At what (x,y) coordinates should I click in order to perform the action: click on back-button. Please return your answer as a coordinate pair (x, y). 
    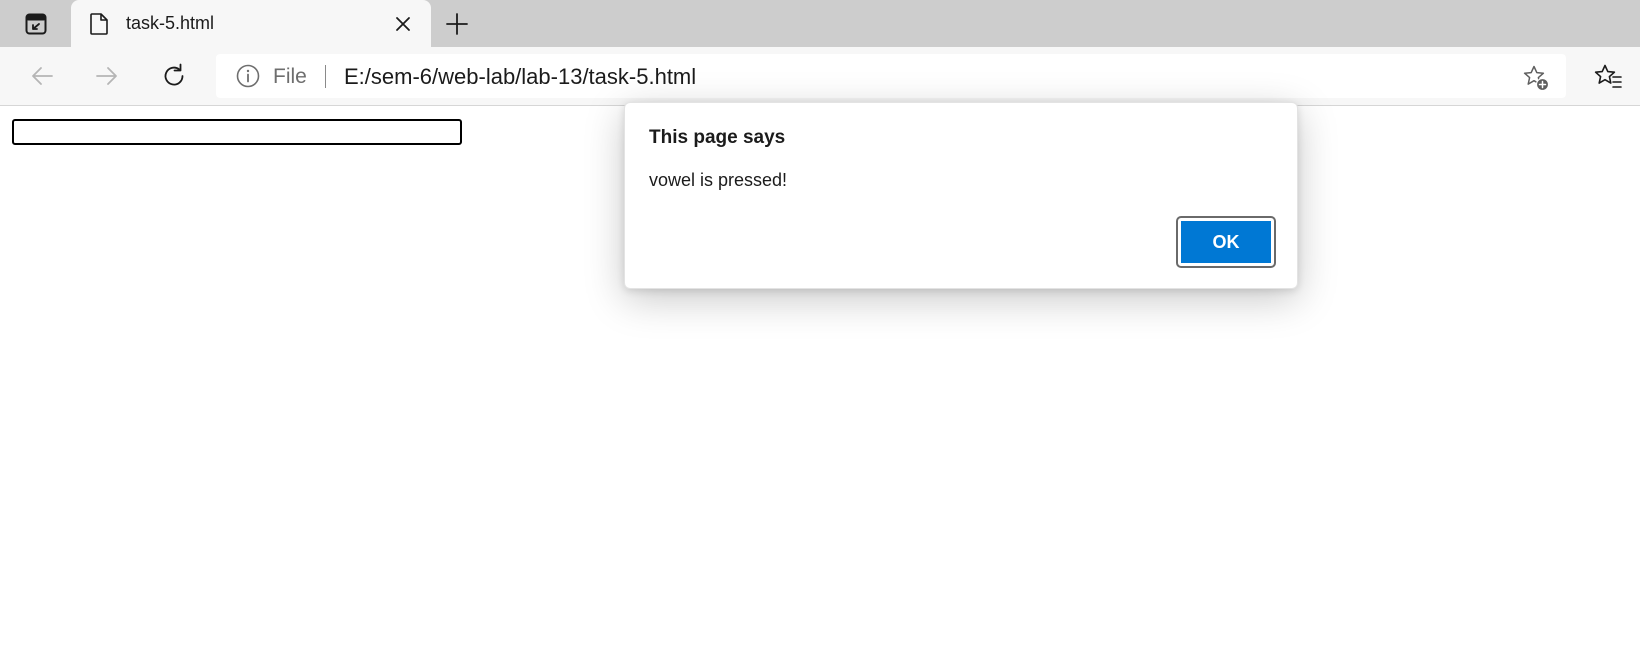
    Looking at the image, I should click on (42, 76).